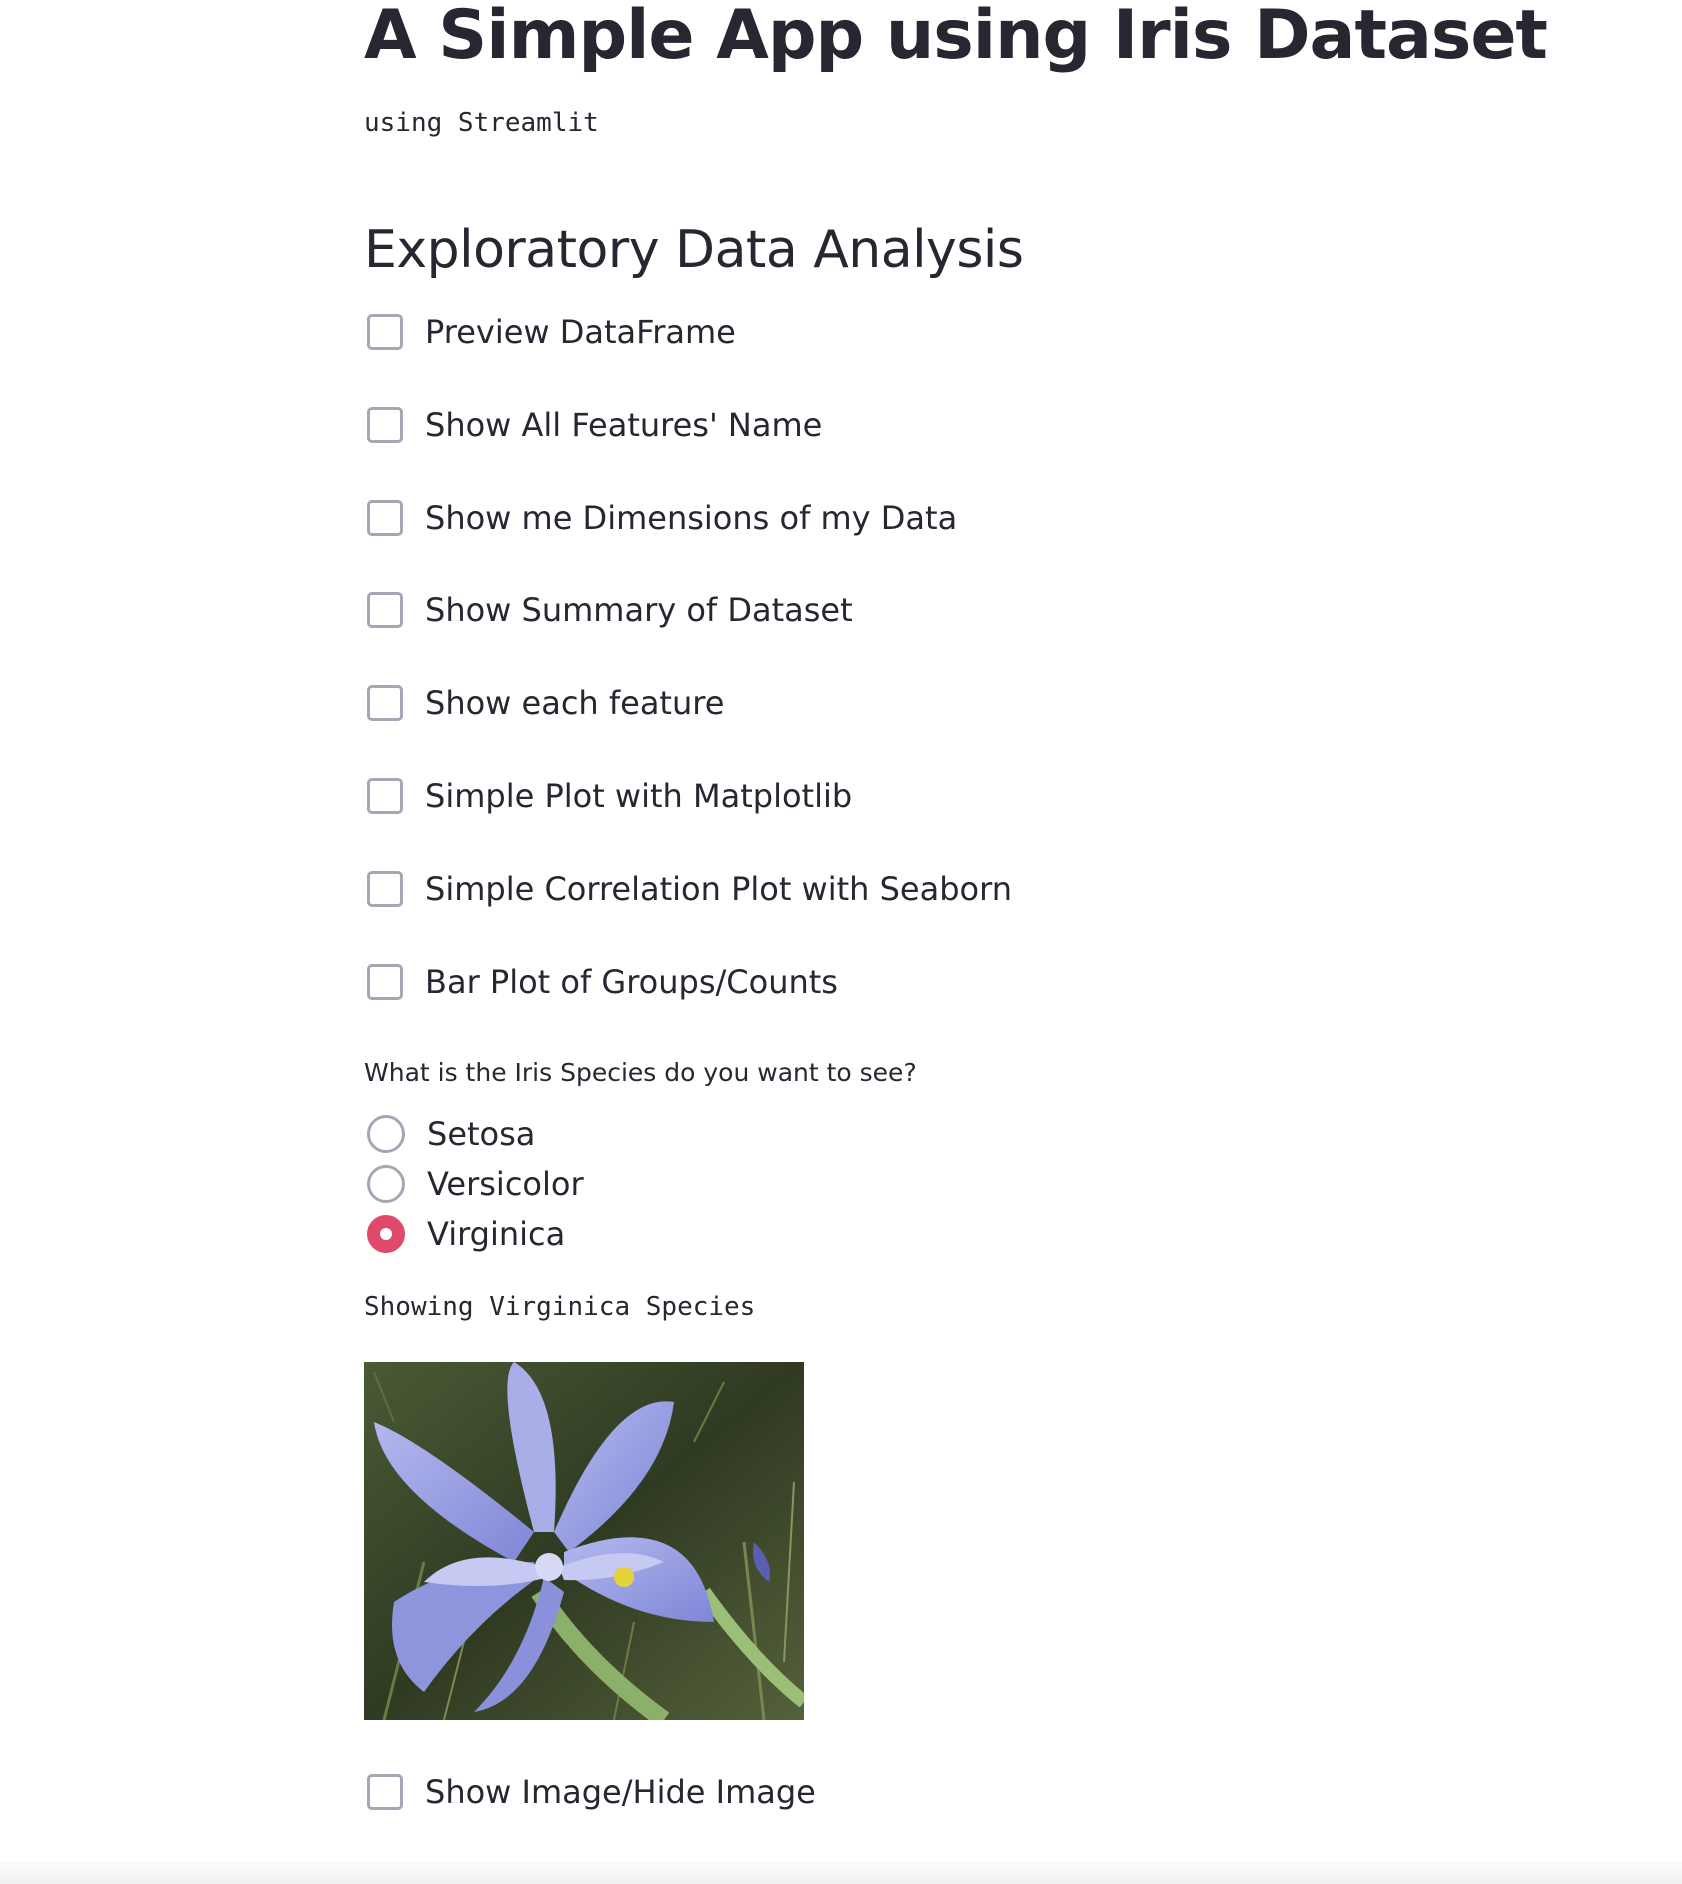  What do you see at coordinates (841, 1873) in the screenshot?
I see `bottom-bar` at bounding box center [841, 1873].